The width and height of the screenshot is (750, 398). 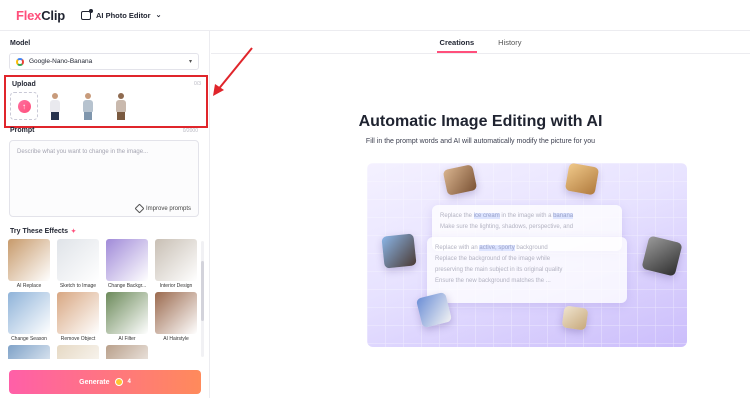 What do you see at coordinates (197, 84) in the screenshot?
I see `upload-count: 0/3` at bounding box center [197, 84].